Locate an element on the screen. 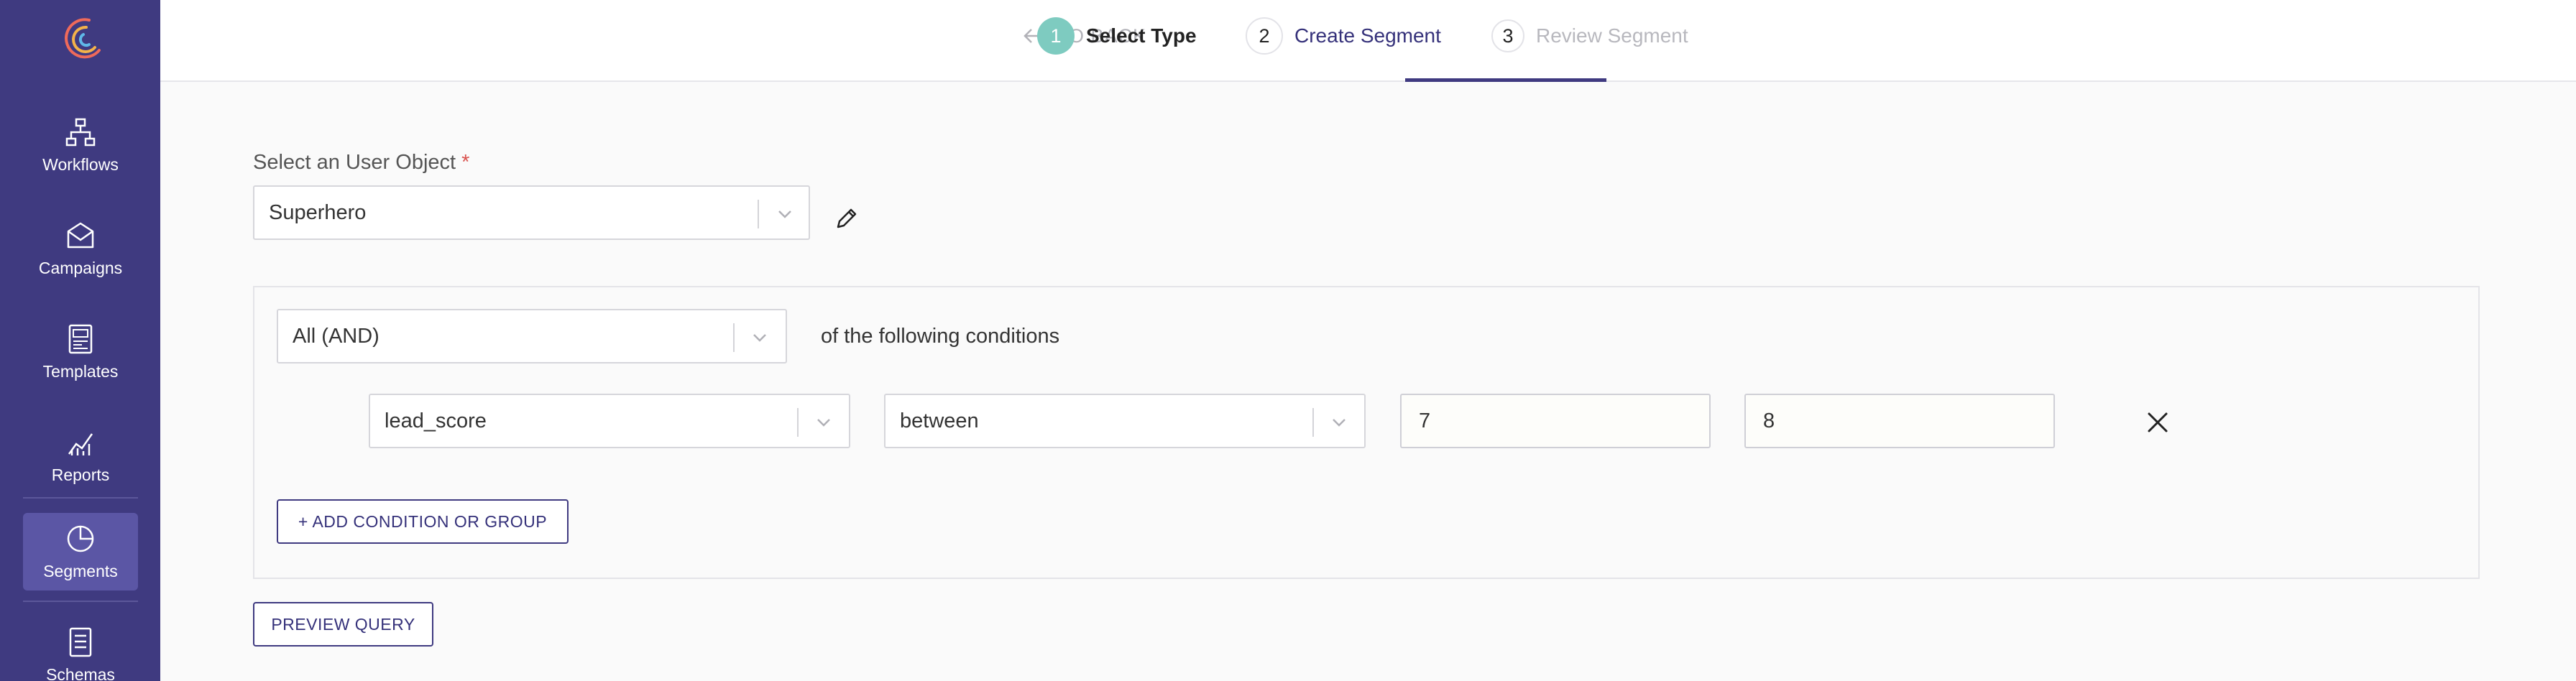 This screenshot has width=2576, height=681. workflow-icon is located at coordinates (80, 132).